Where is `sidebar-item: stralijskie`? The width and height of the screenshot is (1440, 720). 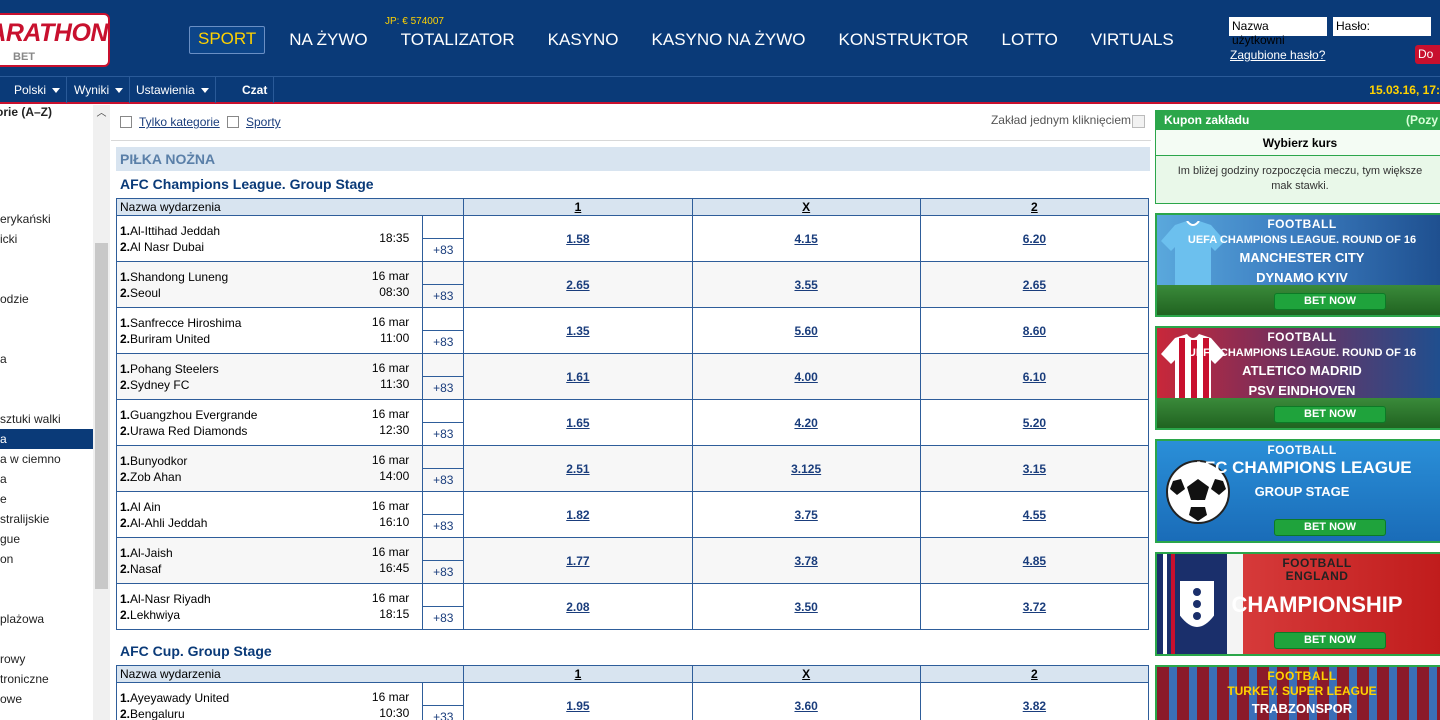
sidebar-item: stralijskie is located at coordinates (46, 519).